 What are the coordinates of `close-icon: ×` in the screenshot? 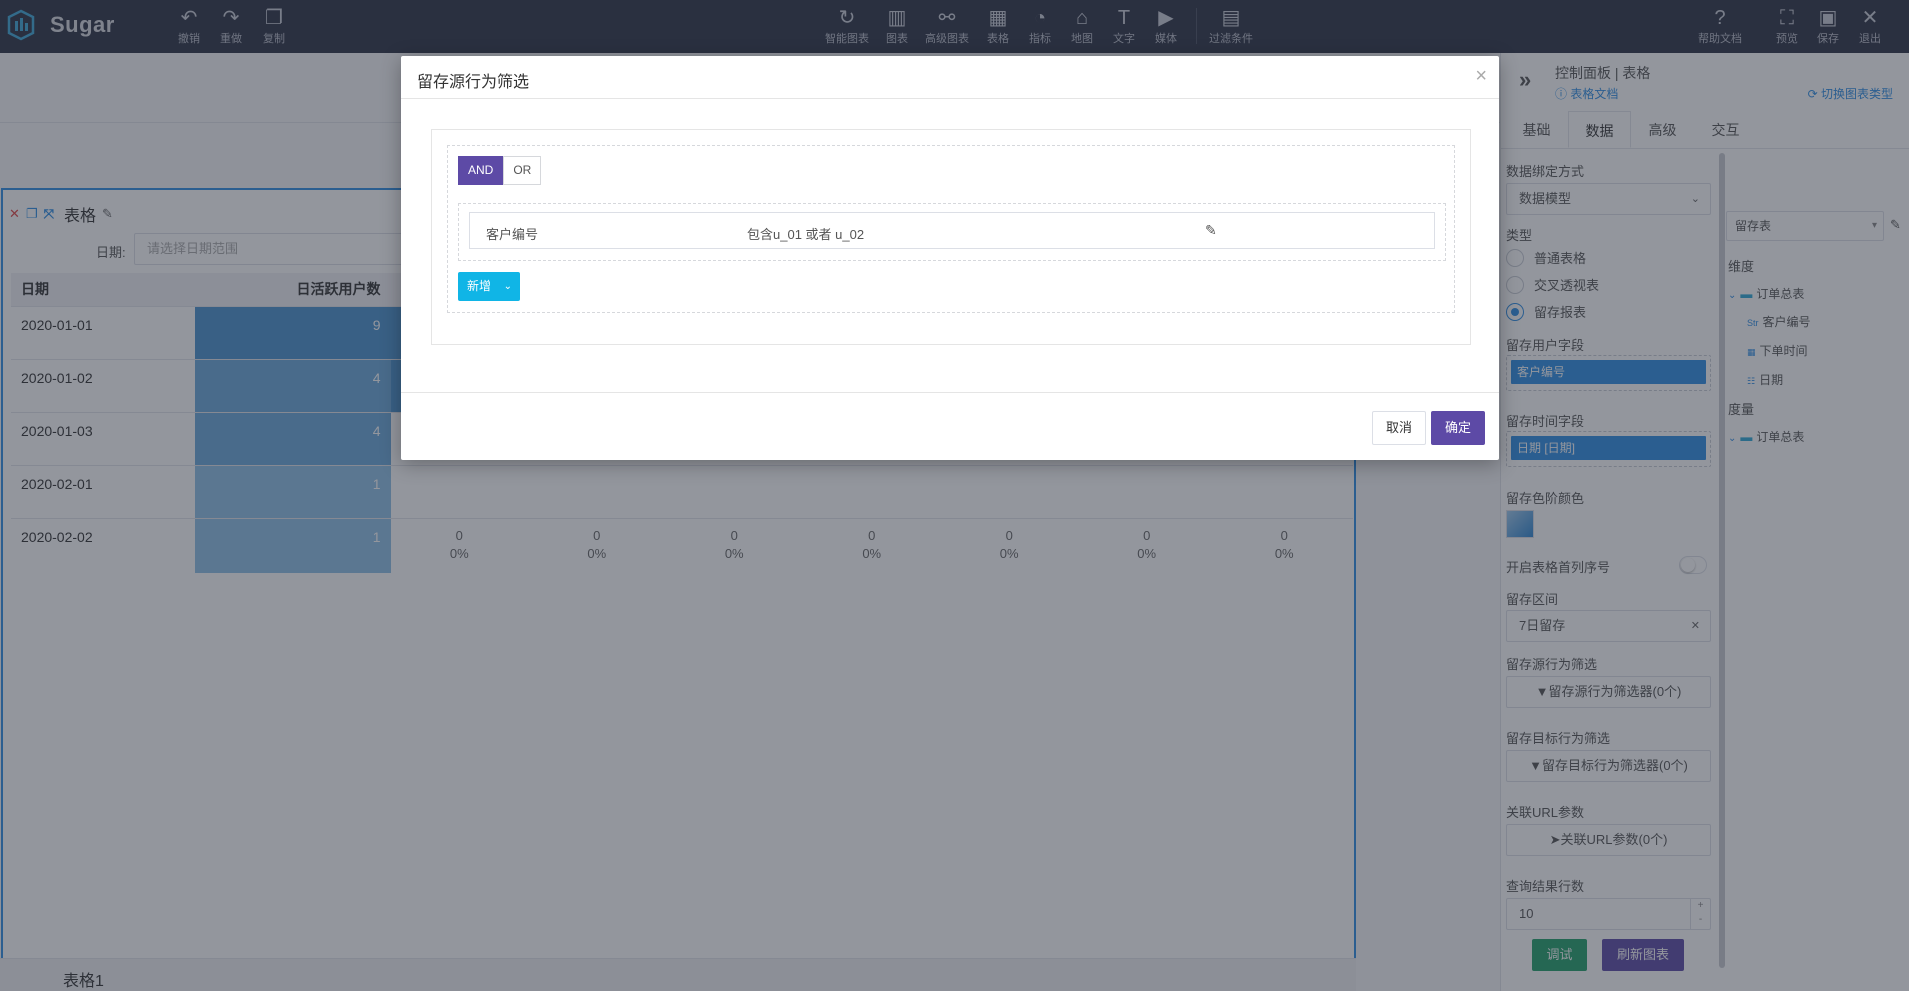 It's located at (1481, 76).